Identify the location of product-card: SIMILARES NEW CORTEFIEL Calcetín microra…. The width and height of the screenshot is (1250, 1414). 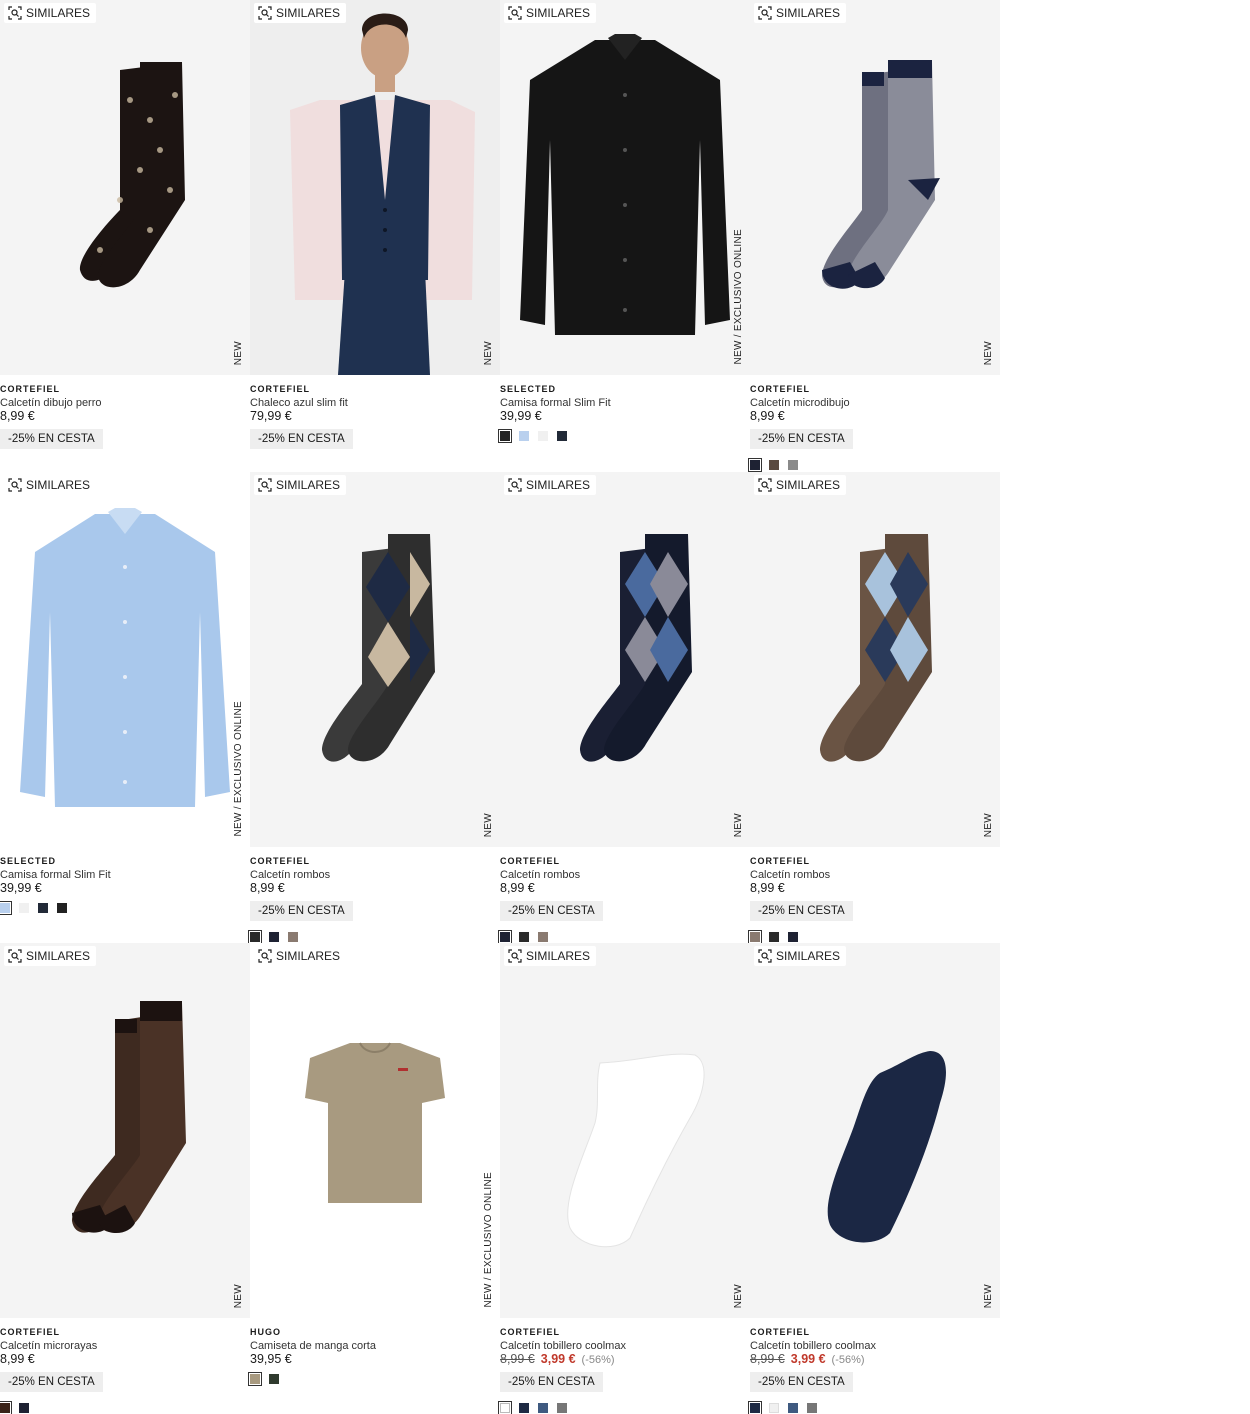
(125, 1178).